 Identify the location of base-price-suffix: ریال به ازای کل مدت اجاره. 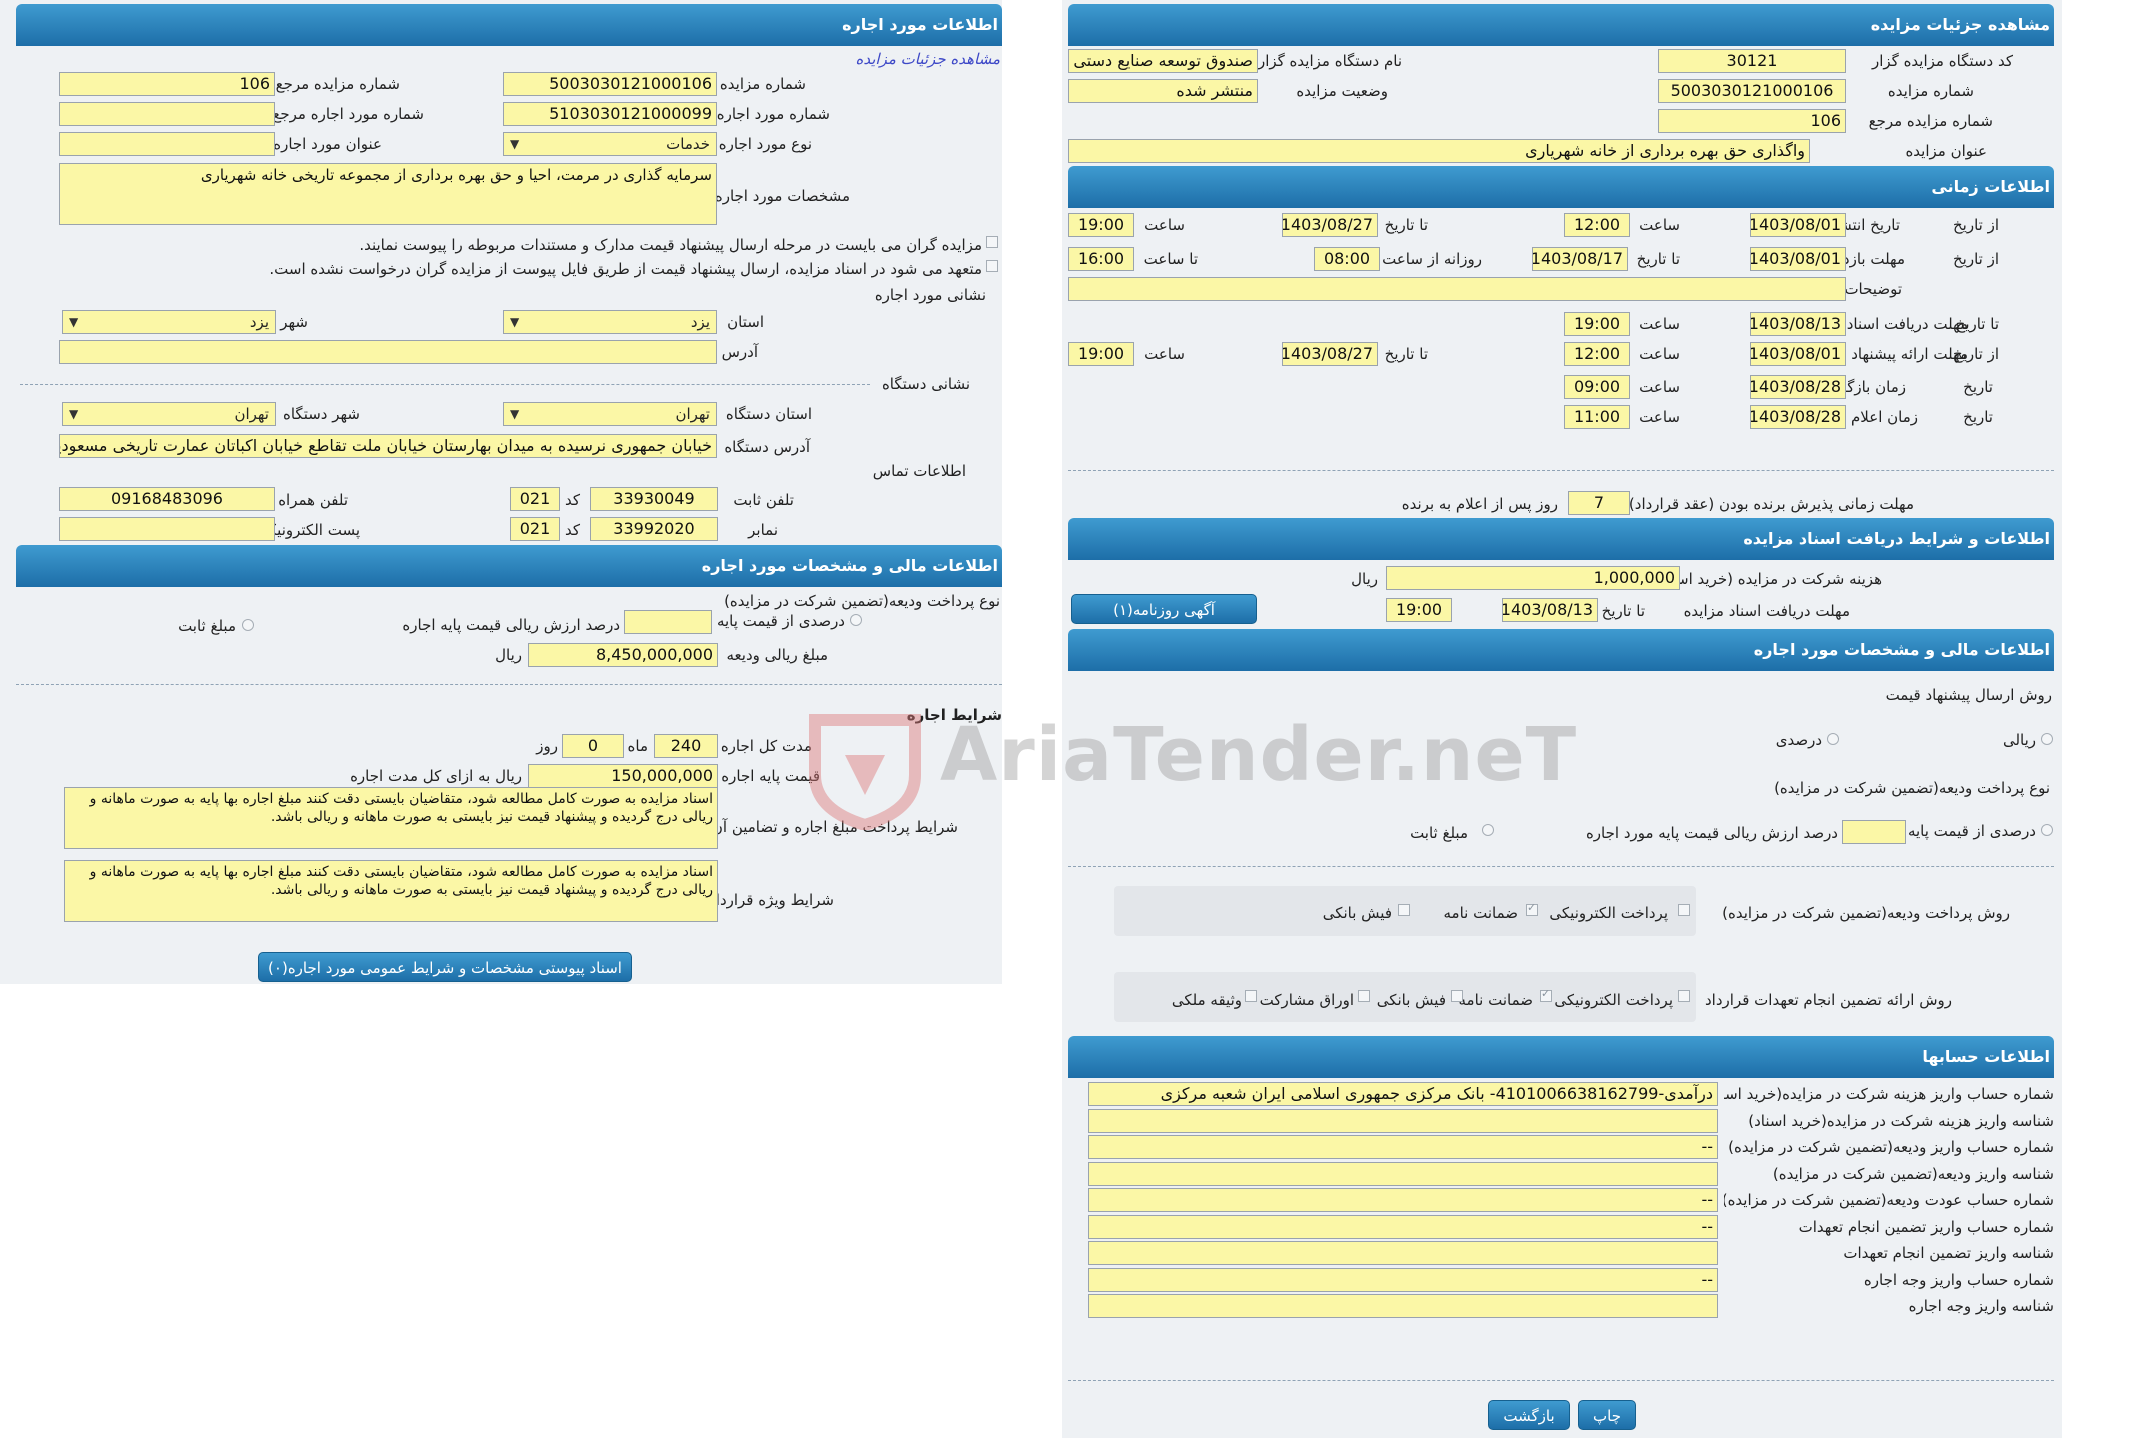
(436, 776).